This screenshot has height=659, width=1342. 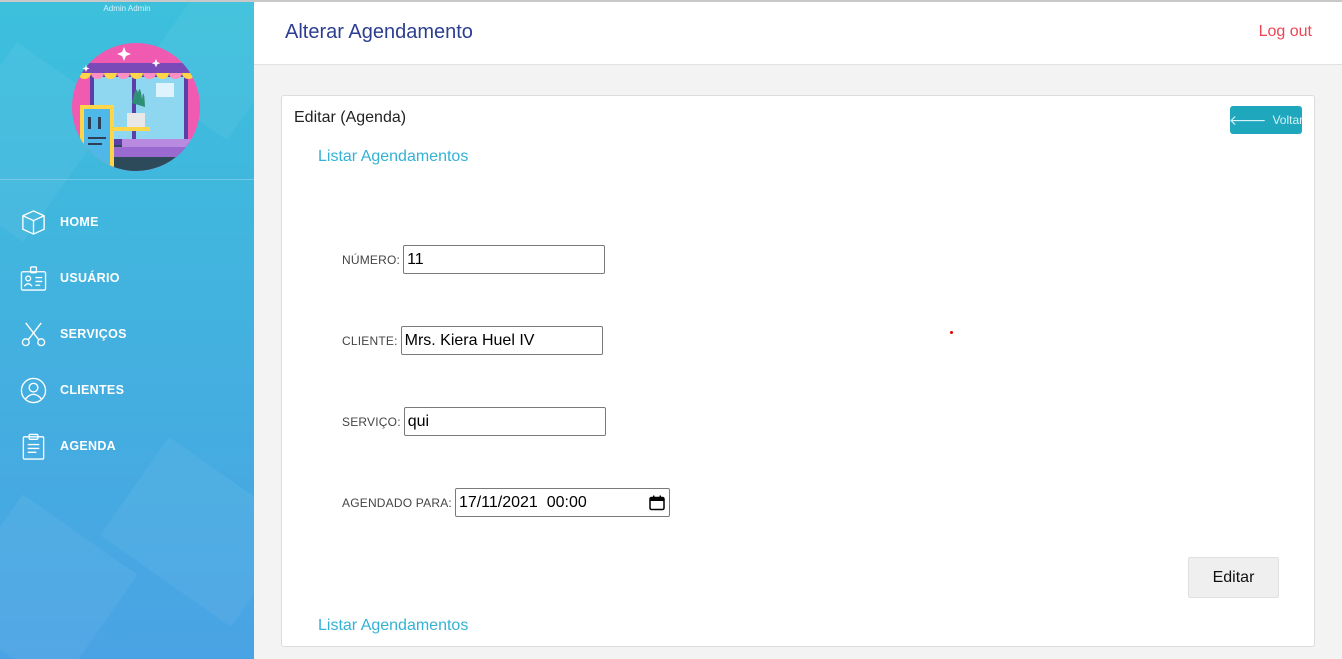 I want to click on field-servico: SERVIÇO:, so click(x=474, y=421).